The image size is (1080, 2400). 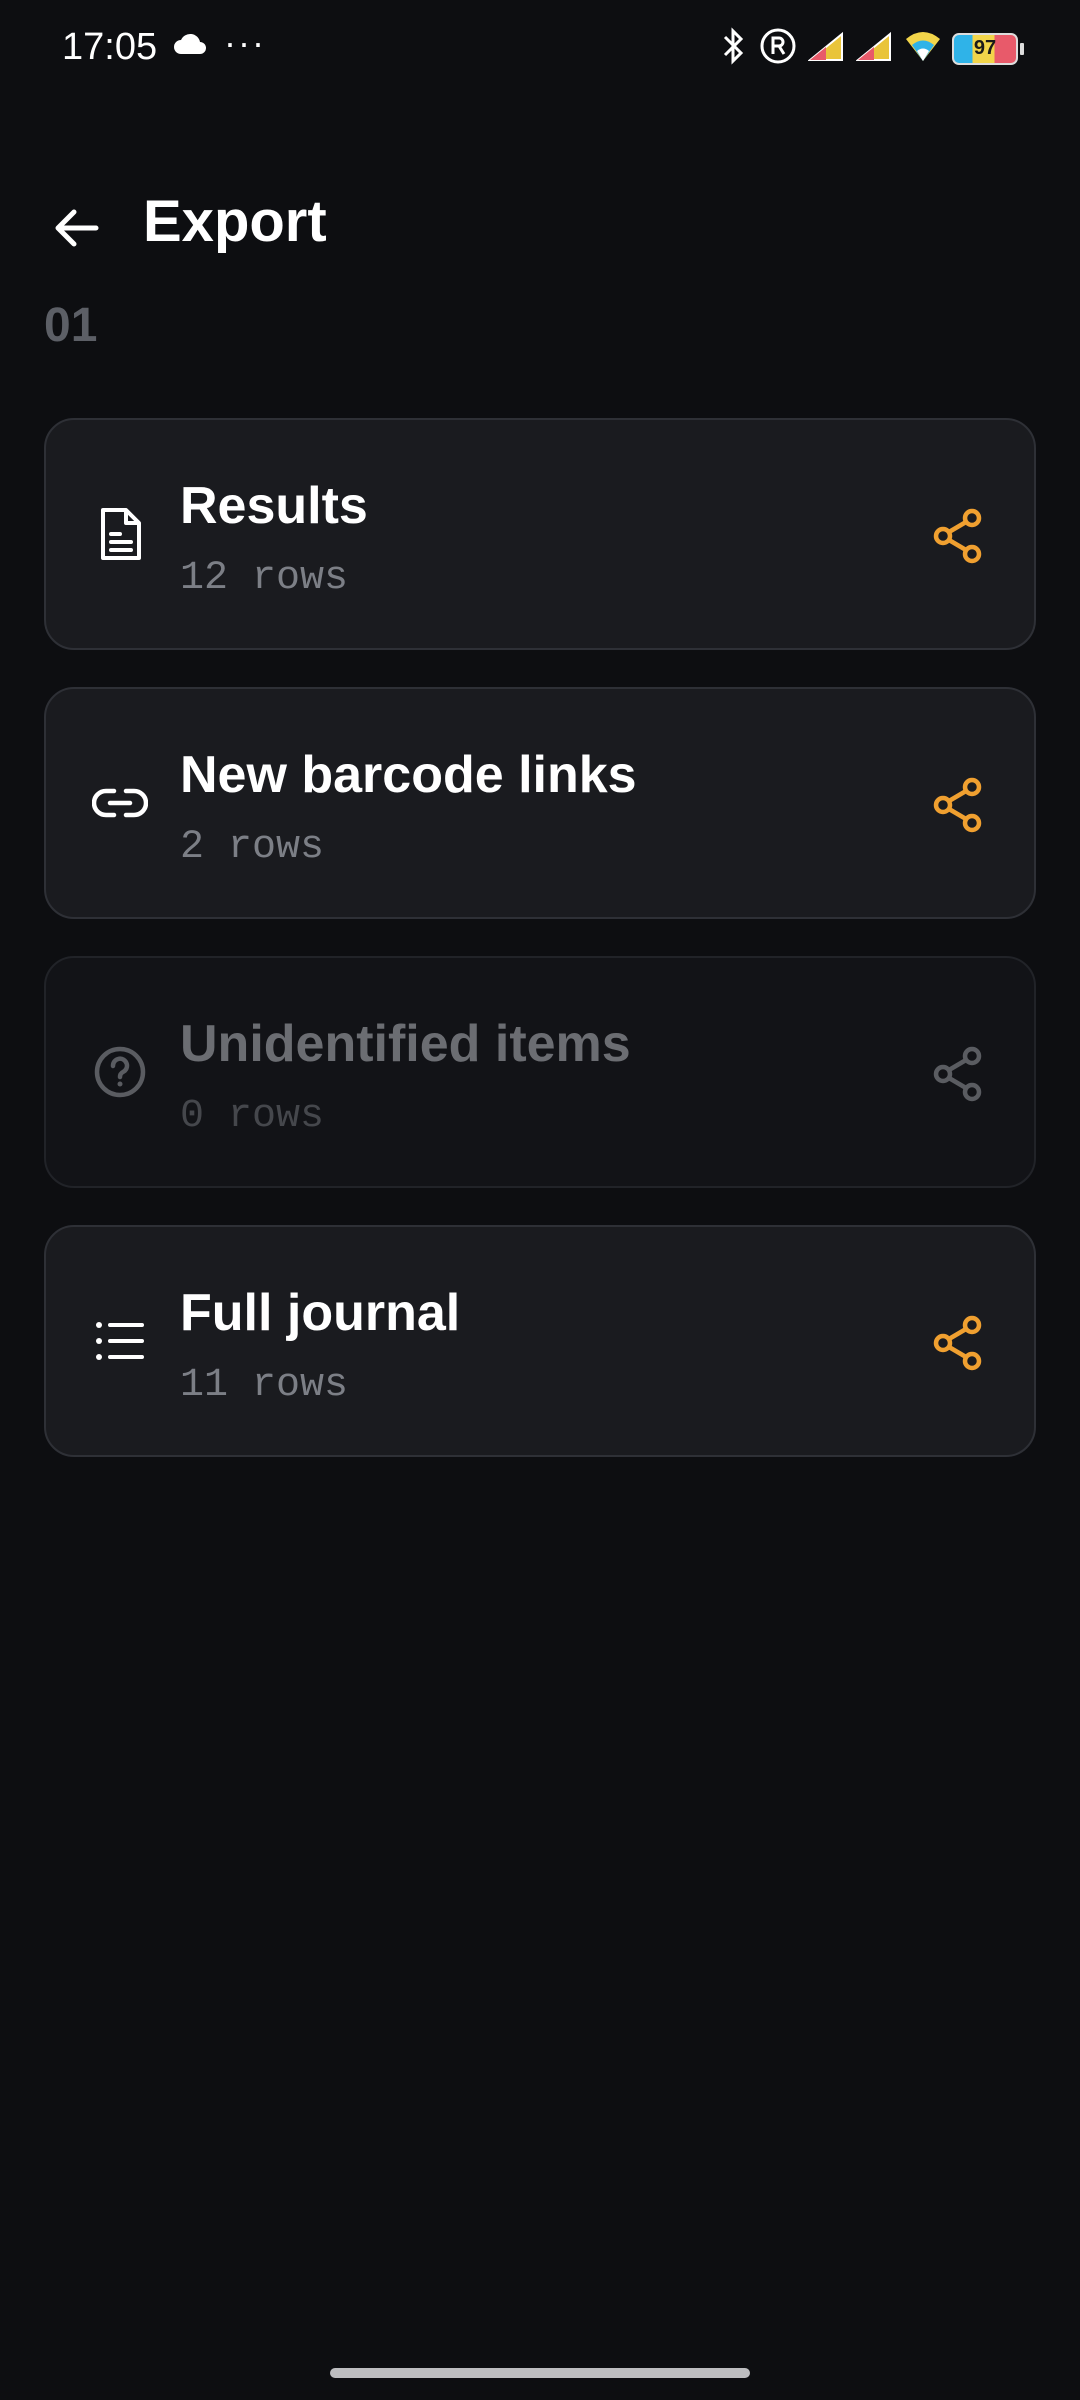 I want to click on arrow-left-icon, so click(x=77, y=228).